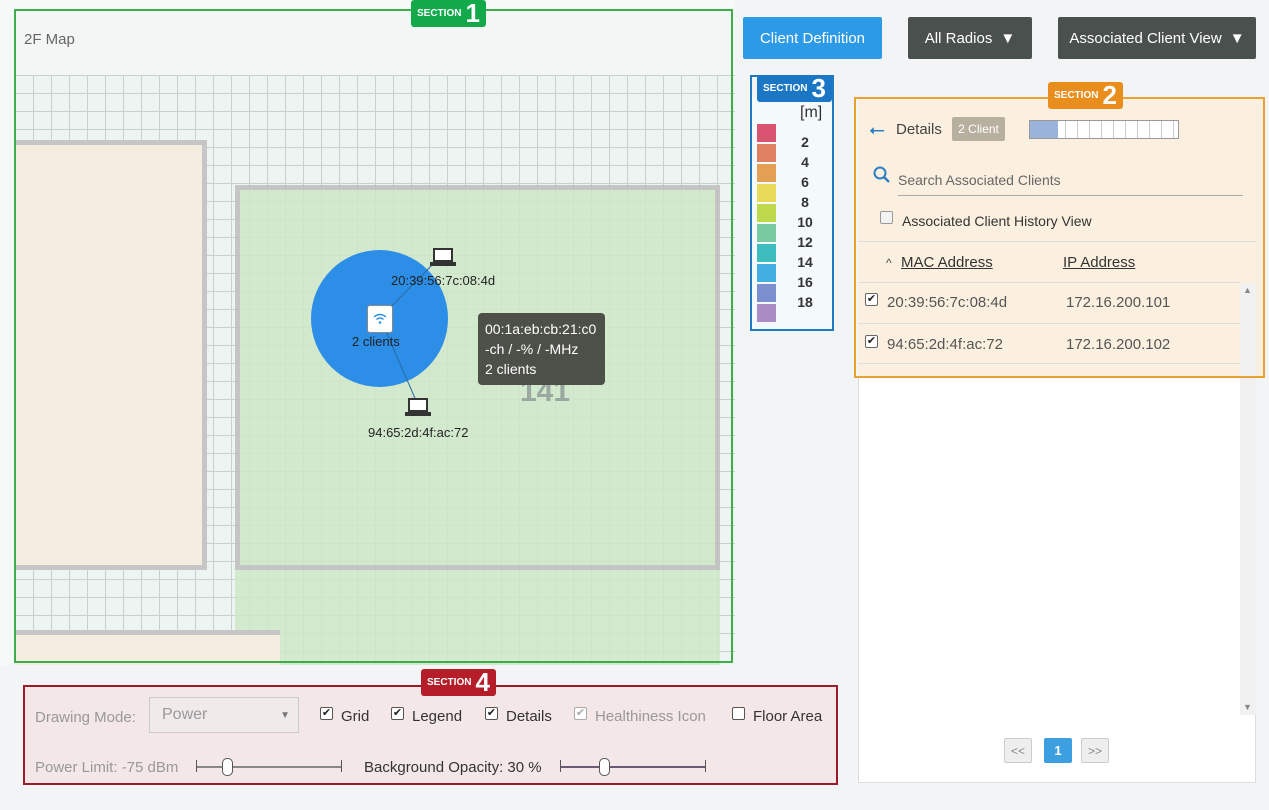 This screenshot has height=810, width=1269. What do you see at coordinates (812, 38) in the screenshot?
I see `client-definition-button: Client Definition` at bounding box center [812, 38].